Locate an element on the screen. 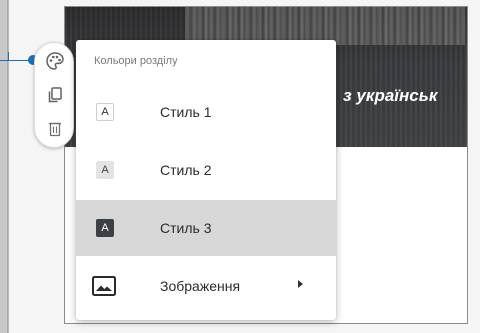 The image size is (480, 333). section-toolbar is located at coordinates (54, 95).